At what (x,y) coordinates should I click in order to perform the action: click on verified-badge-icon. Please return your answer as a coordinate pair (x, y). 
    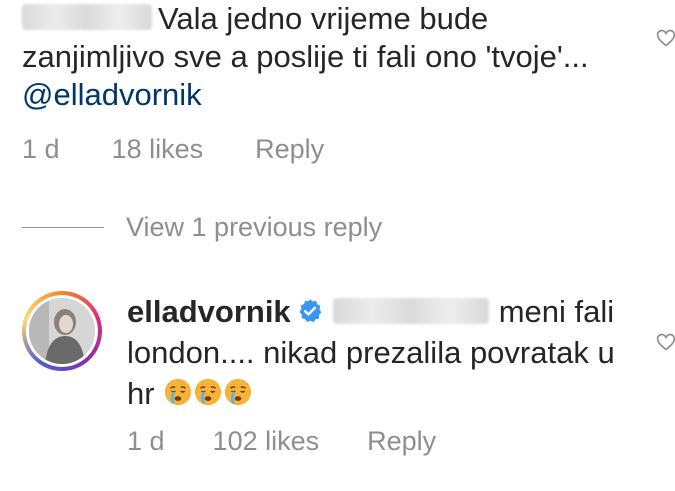
    Looking at the image, I should click on (310, 310).